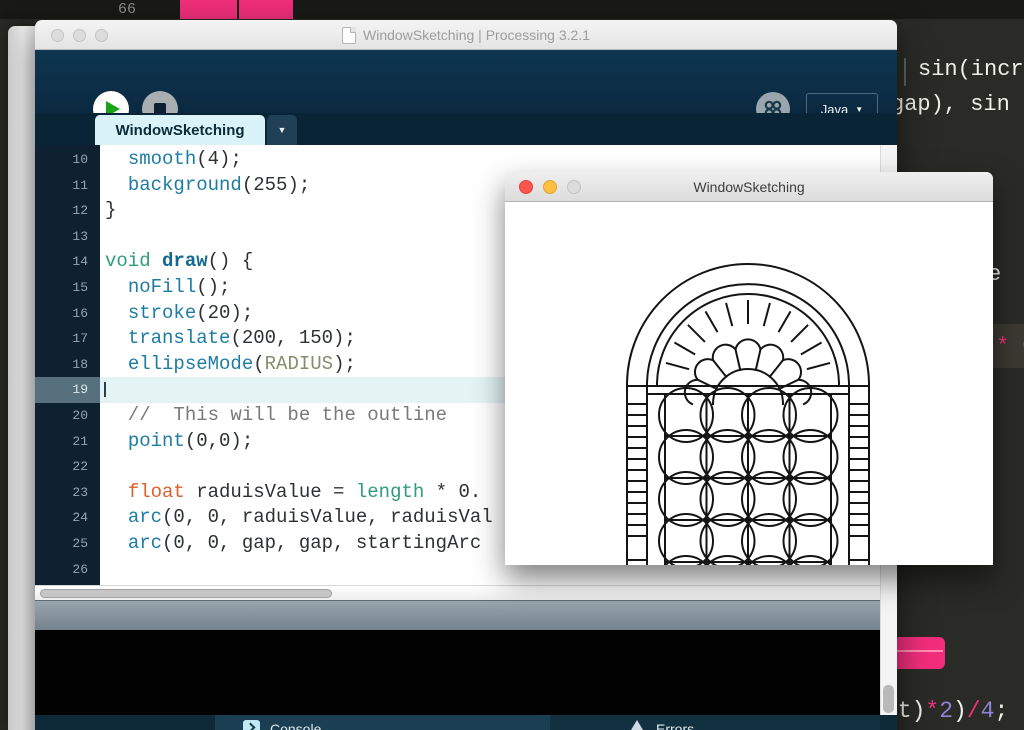 This screenshot has height=730, width=1024. I want to click on code-text: point(0,0);, so click(190, 440).